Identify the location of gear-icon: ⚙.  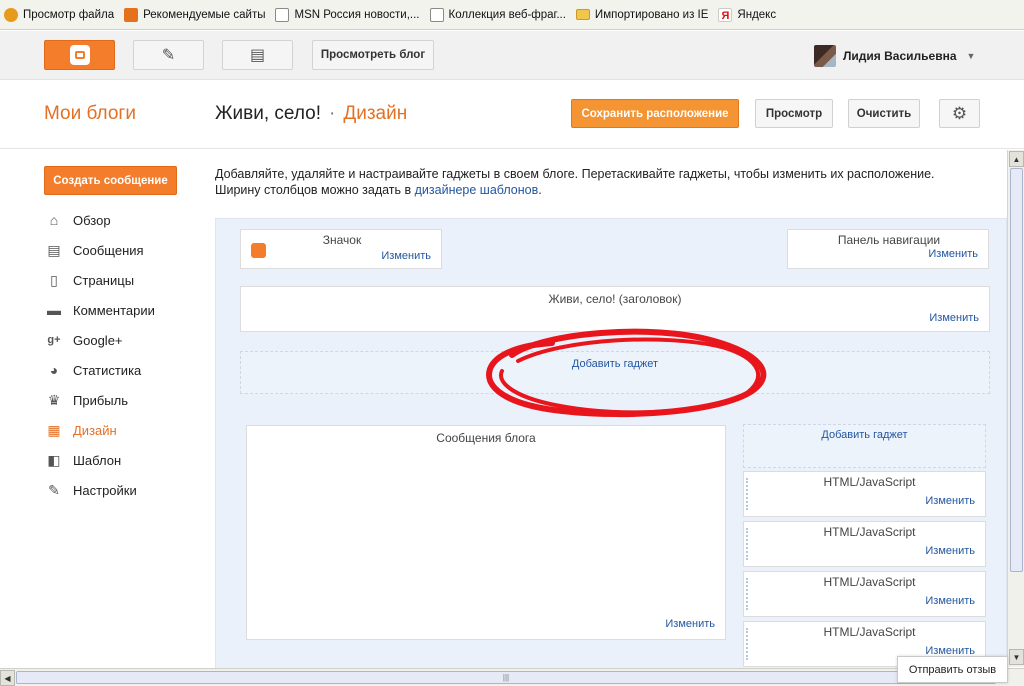
(959, 113).